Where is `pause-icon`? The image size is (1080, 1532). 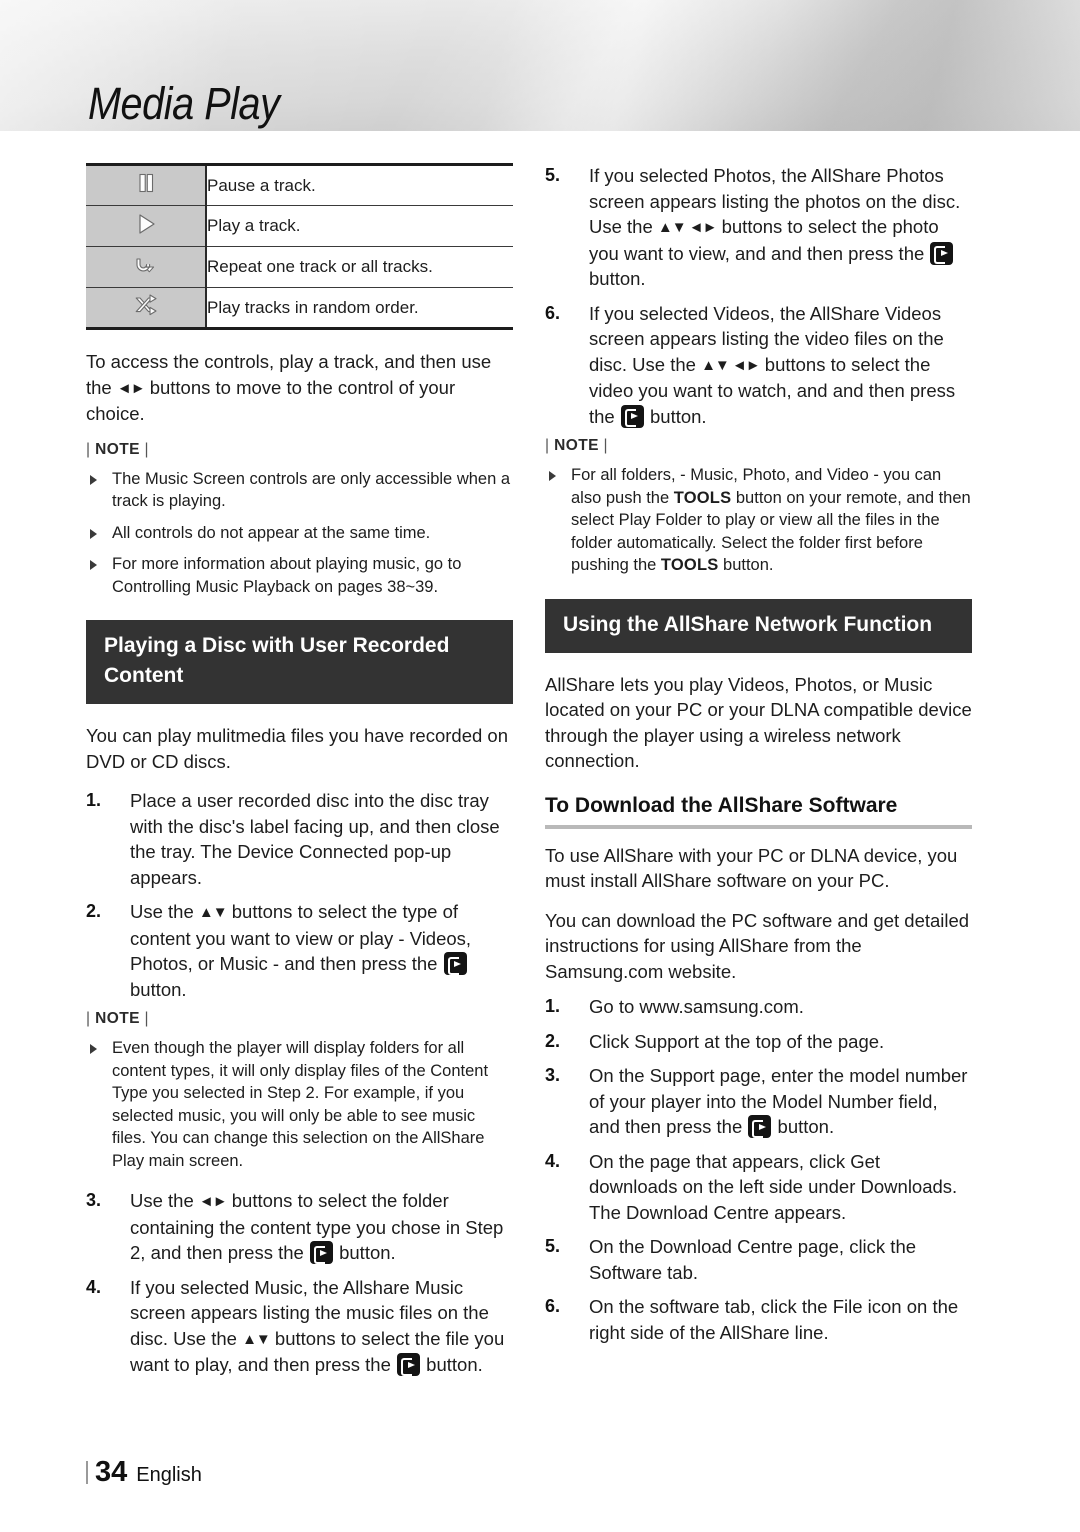 pause-icon is located at coordinates (146, 185).